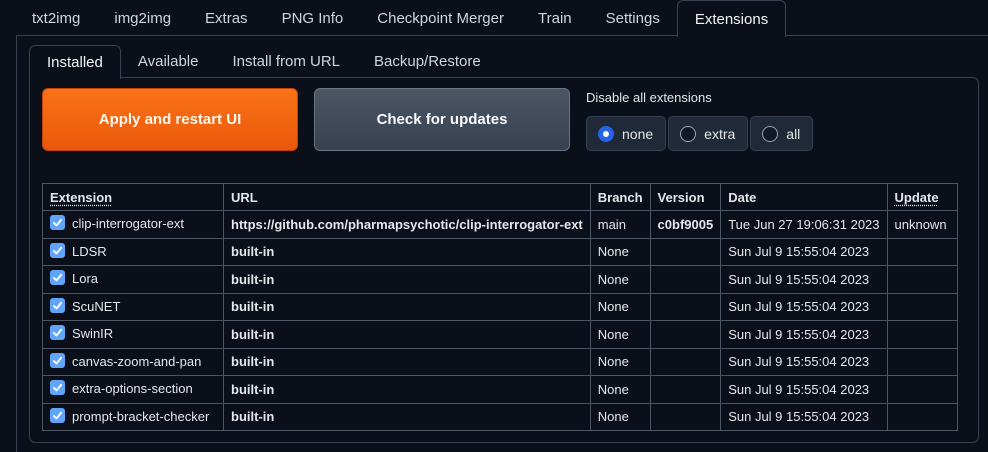  I want to click on apply-and-restart-button: Apply and restart UI, so click(170, 119).